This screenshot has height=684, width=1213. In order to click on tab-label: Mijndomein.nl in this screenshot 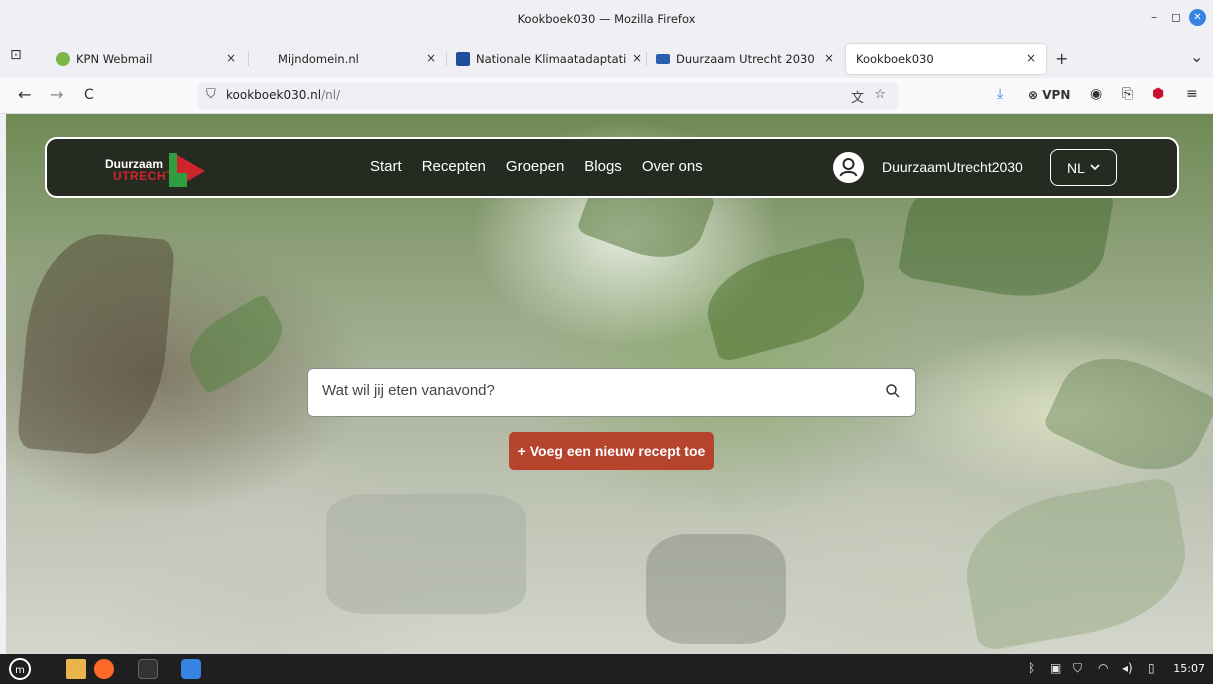, I will do `click(318, 59)`.